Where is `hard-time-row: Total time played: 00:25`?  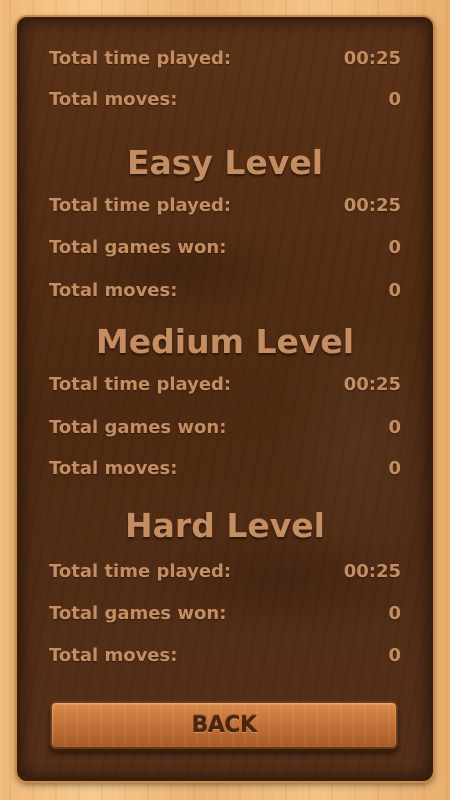 hard-time-row: Total time played: 00:25 is located at coordinates (225, 571).